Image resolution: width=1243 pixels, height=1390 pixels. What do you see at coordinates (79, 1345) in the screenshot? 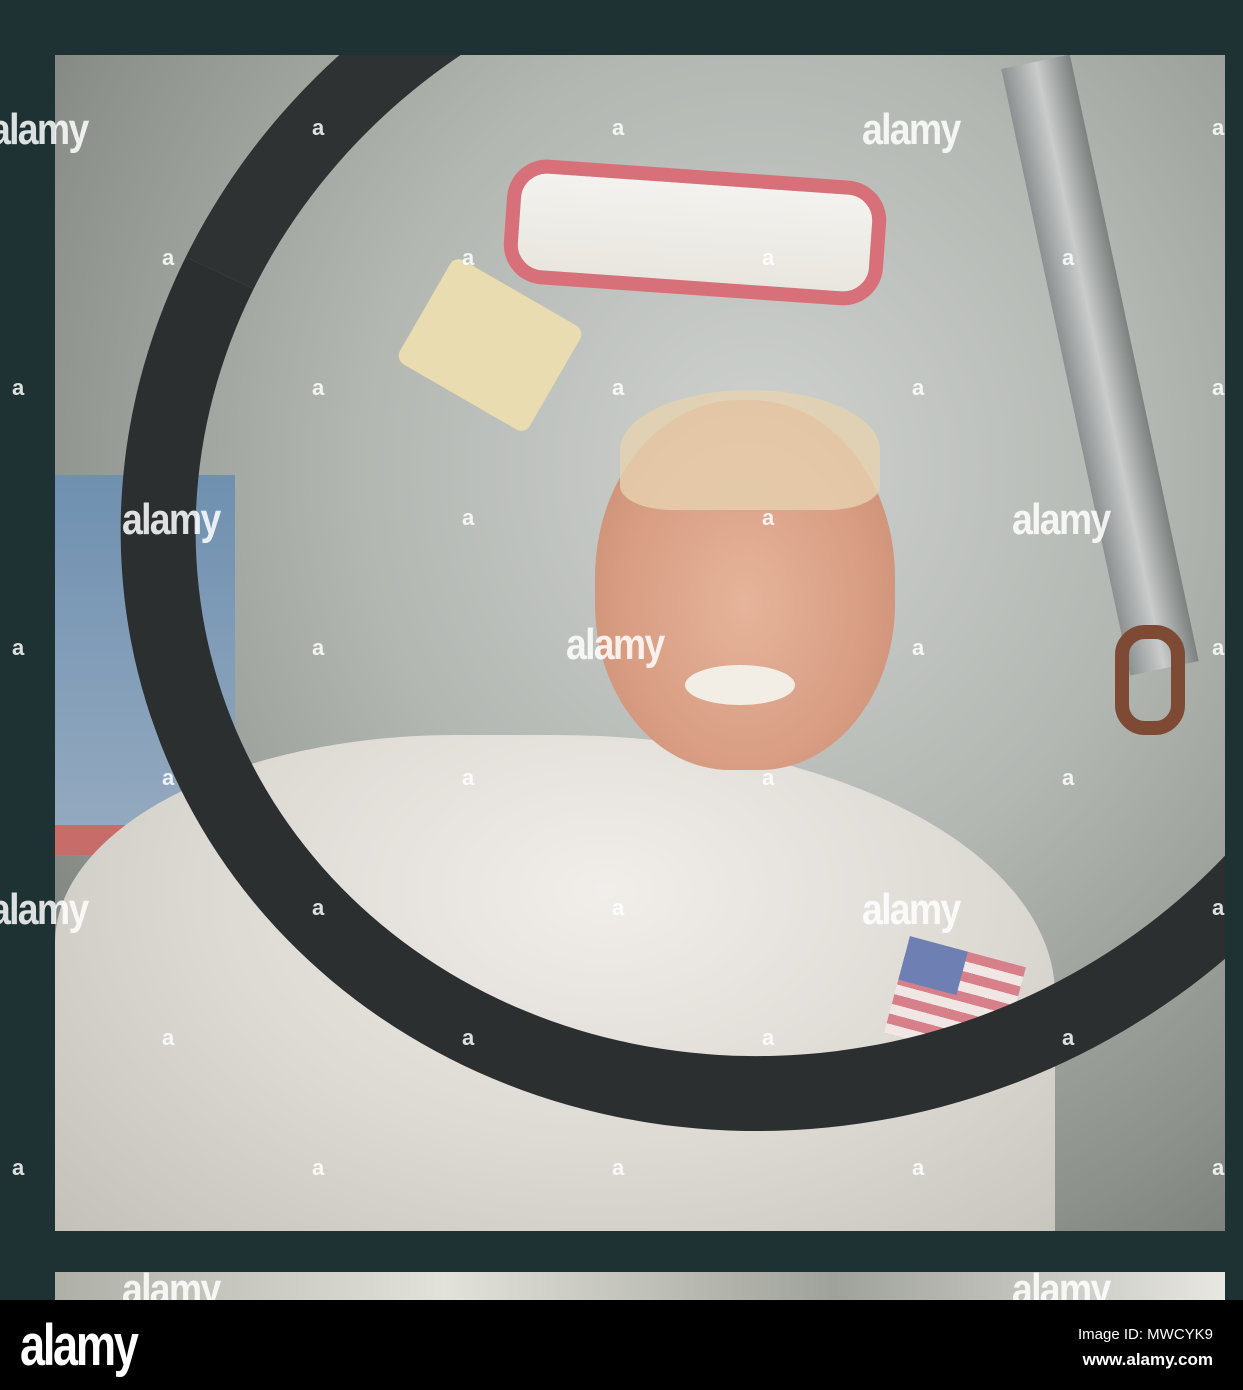
I see `alamy-logo: alamy` at bounding box center [79, 1345].